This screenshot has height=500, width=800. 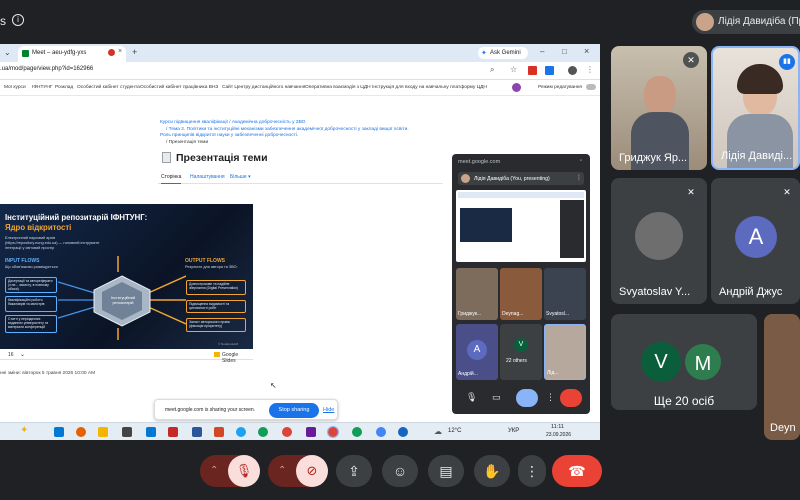 What do you see at coordinates (24, 430) in the screenshot?
I see `widgets-icon: ✦` at bounding box center [24, 430].